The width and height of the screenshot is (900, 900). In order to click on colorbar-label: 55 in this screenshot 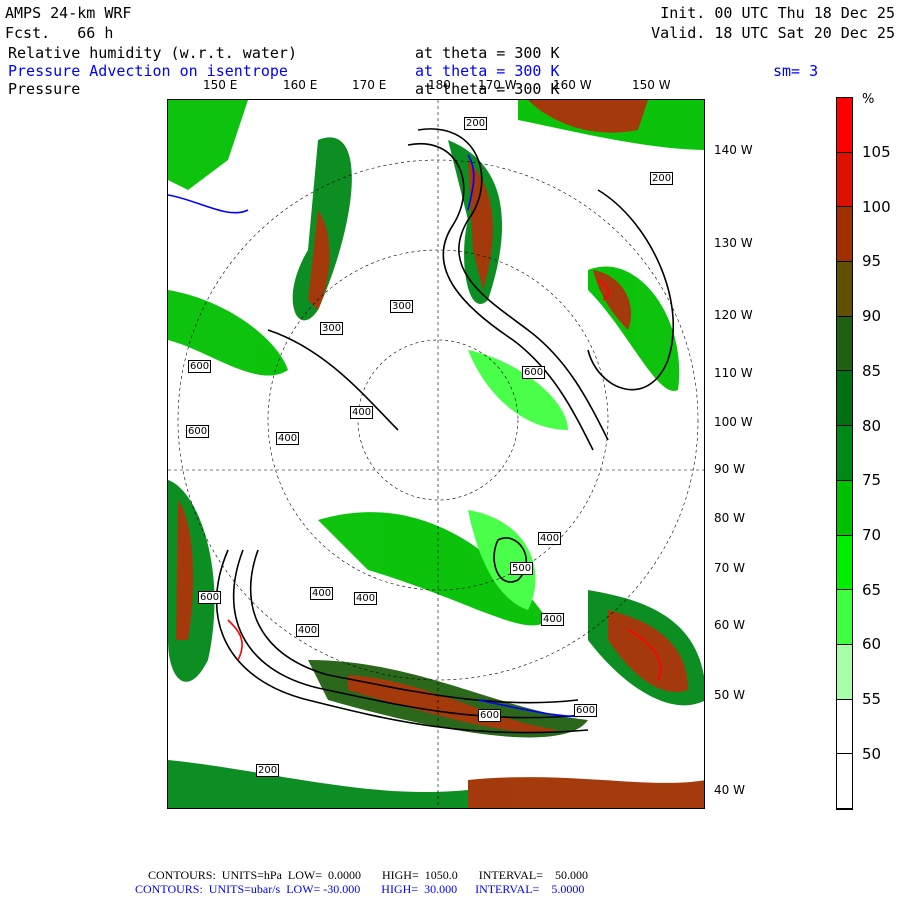, I will do `click(872, 699)`.